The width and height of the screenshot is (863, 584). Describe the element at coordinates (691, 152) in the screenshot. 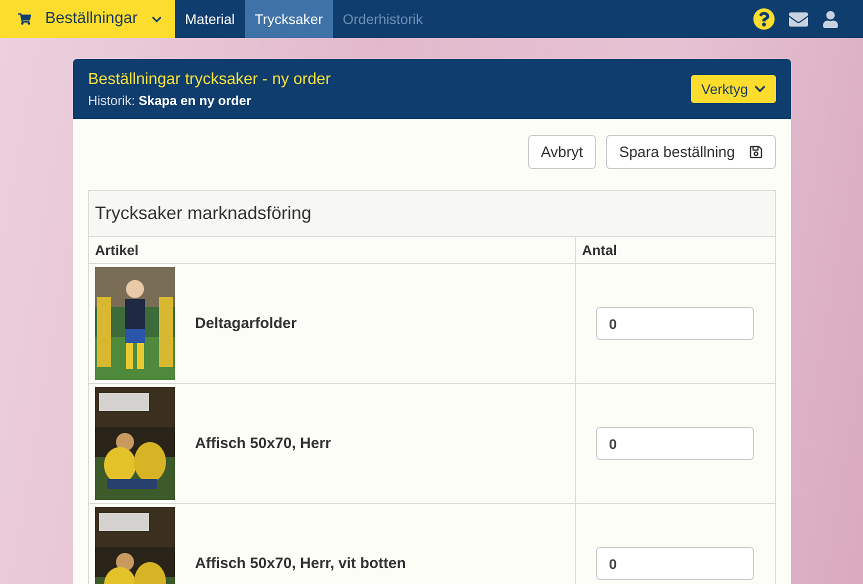

I see `save-button: Spara beställning` at that location.